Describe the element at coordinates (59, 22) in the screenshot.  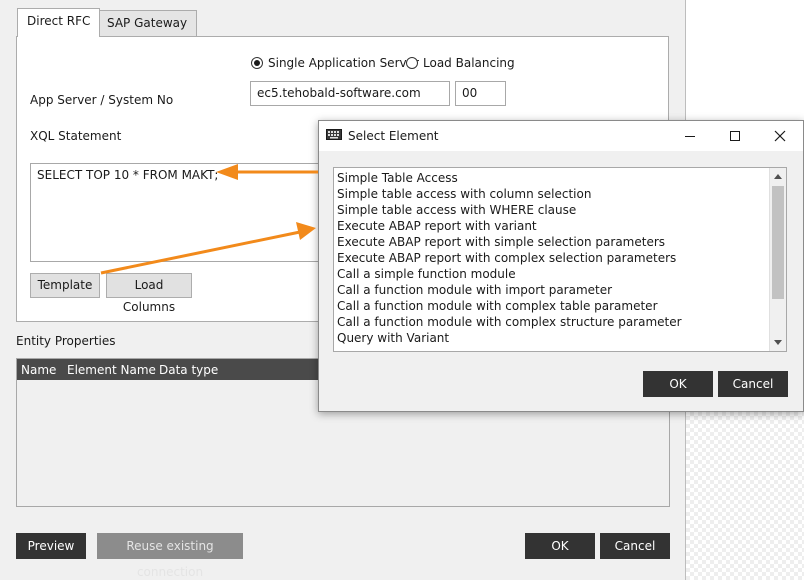
I see `tab-direct-rfc: Direct RFC` at that location.